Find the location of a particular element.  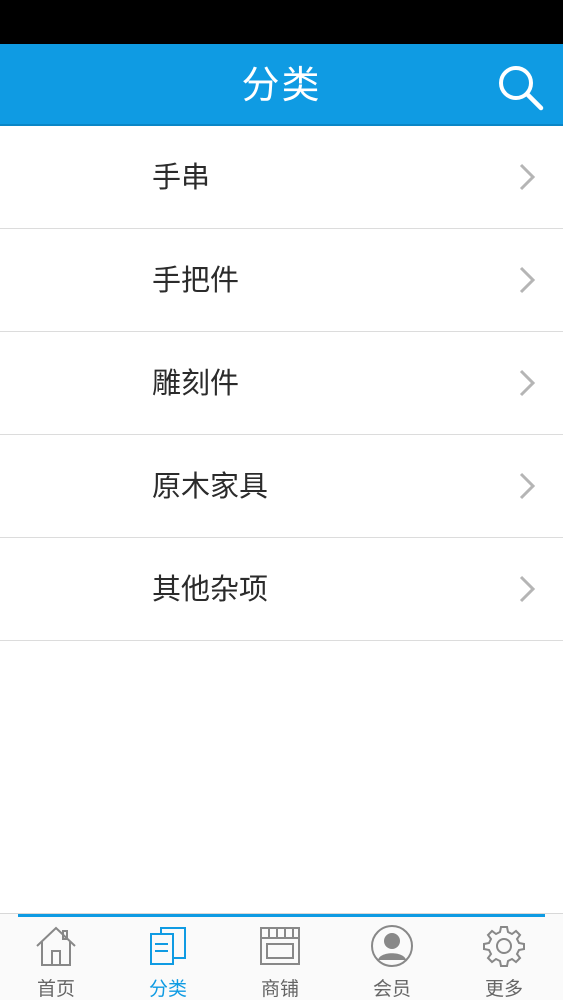

gear-icon is located at coordinates (504, 946).